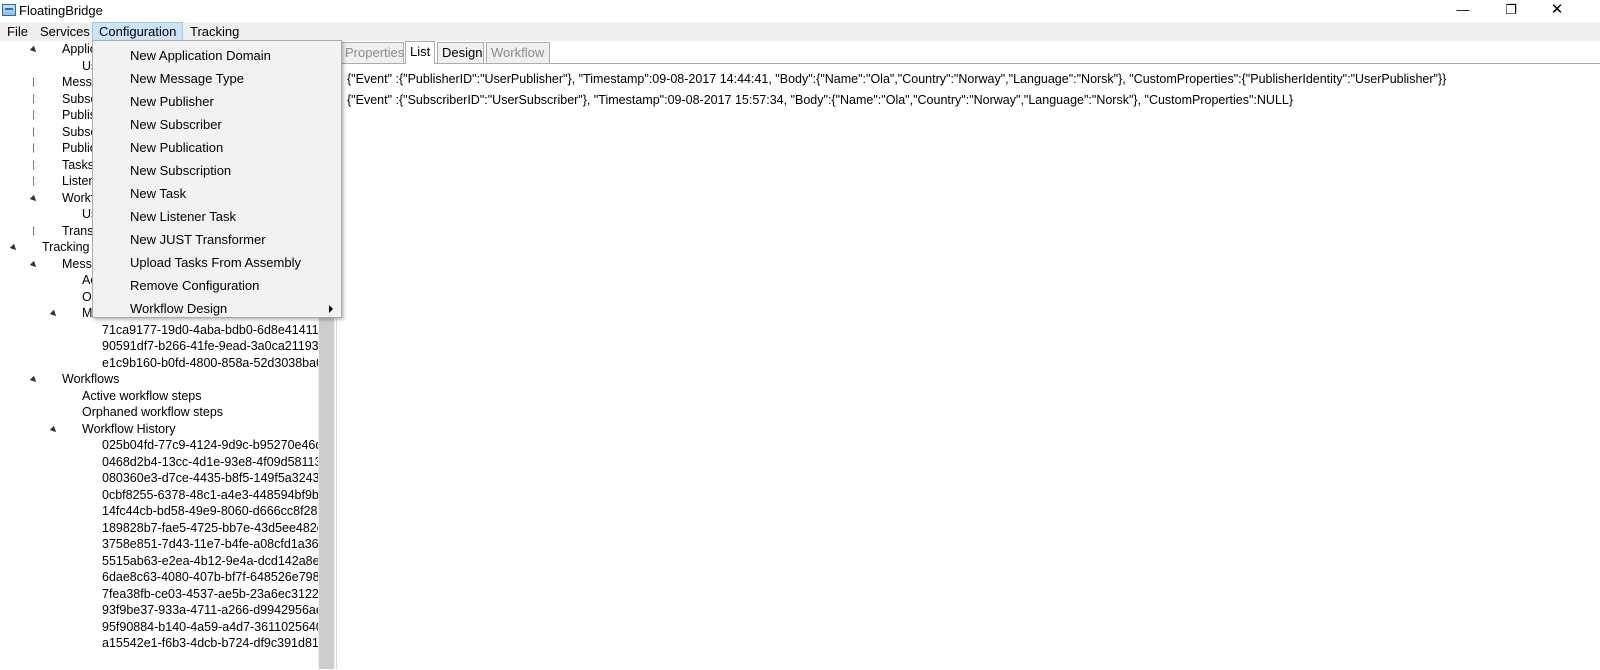 The height and width of the screenshot is (670, 1600). Describe the element at coordinates (217, 286) in the screenshot. I see `menu-item-remove-configuration: Remove Configuration` at that location.